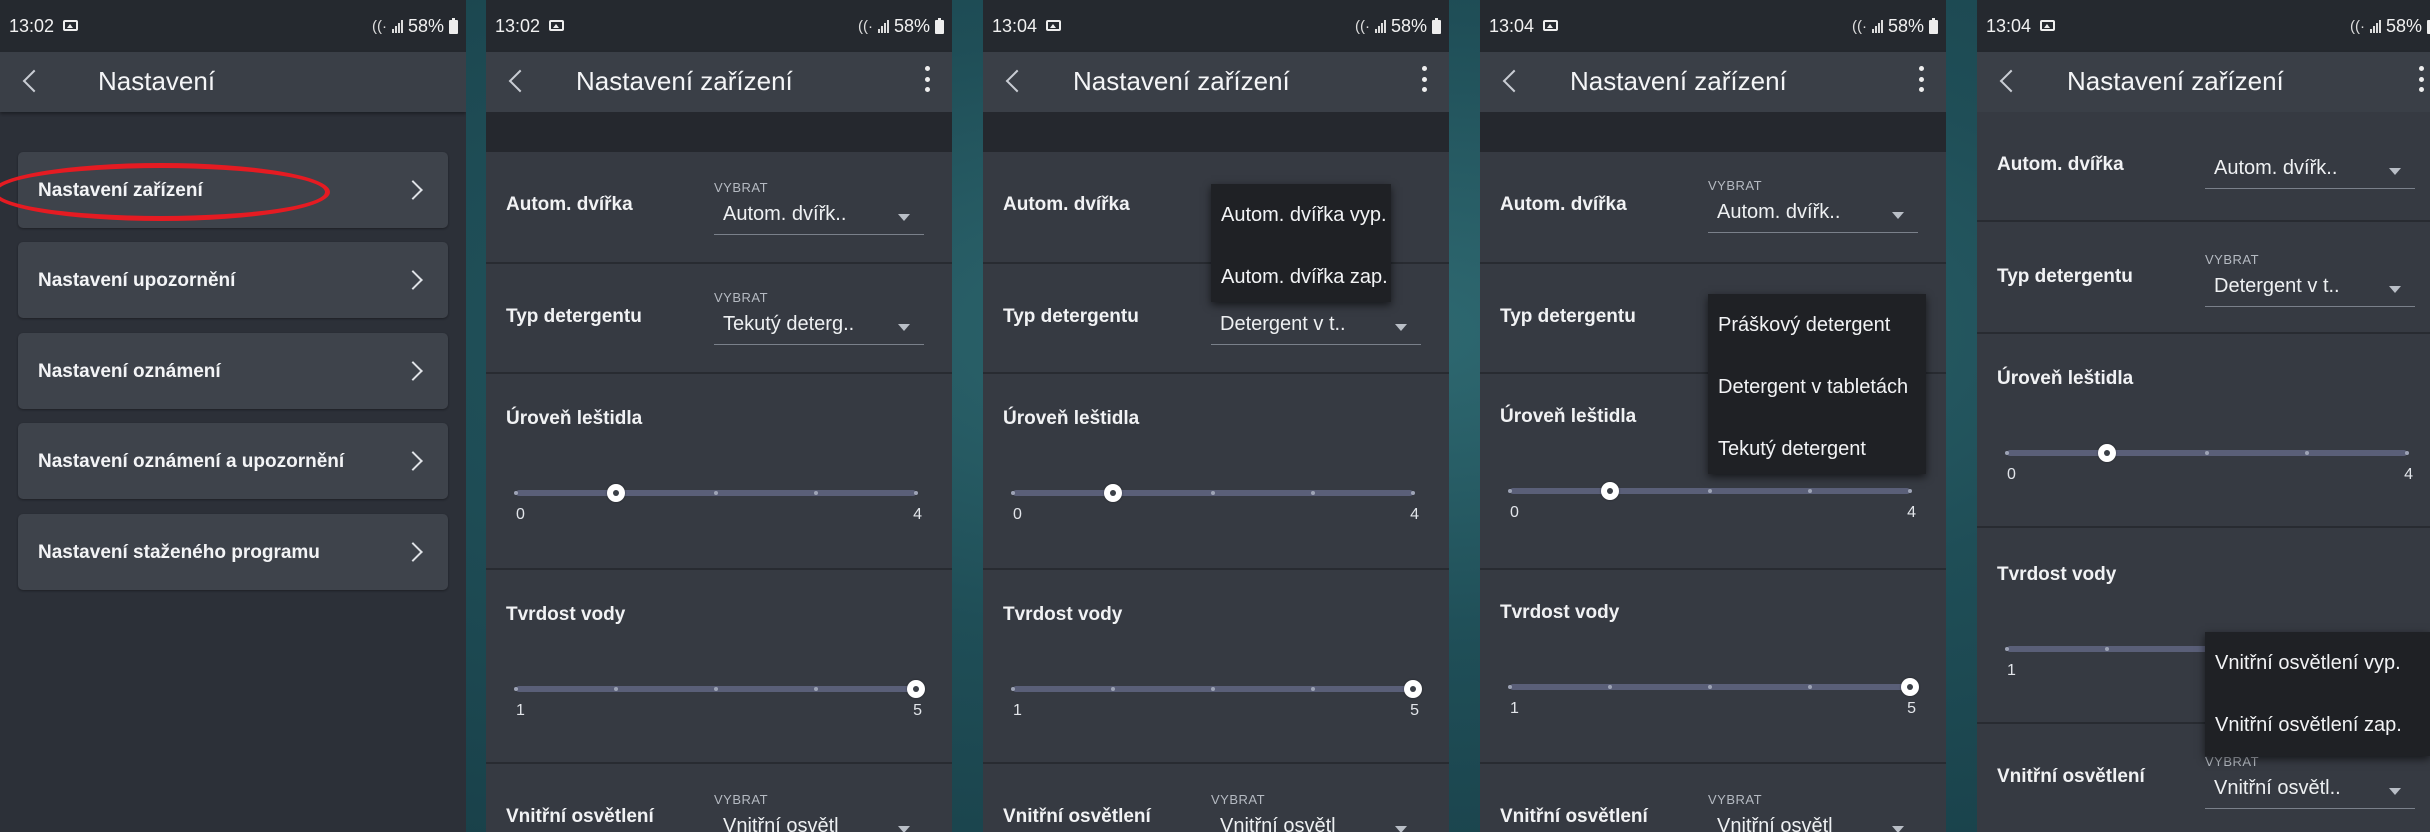 Image resolution: width=2430 pixels, height=832 pixels. What do you see at coordinates (2060, 164) in the screenshot?
I see `setting-label: Autom. dvířka` at bounding box center [2060, 164].